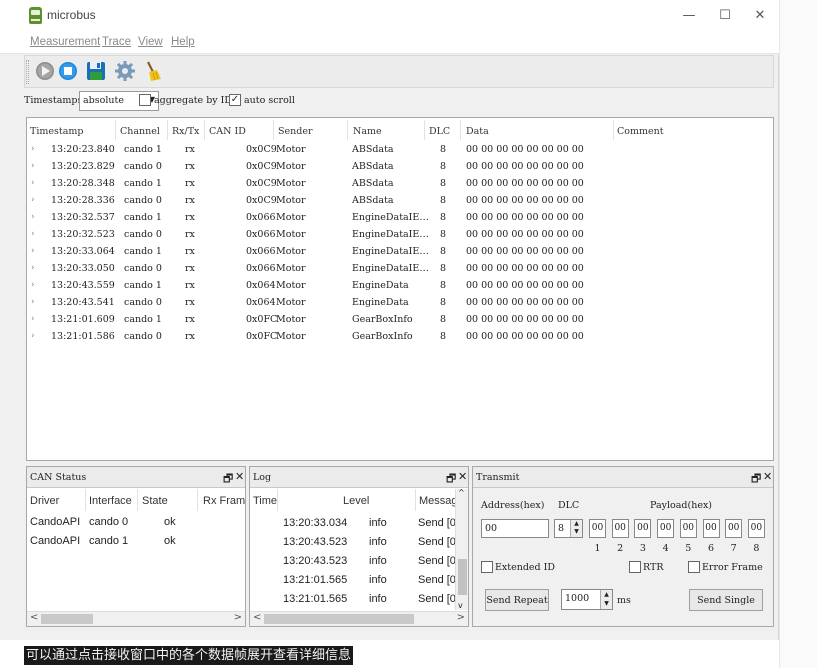 The height and width of the screenshot is (668, 817). Describe the element at coordinates (35, 15) in the screenshot. I see `bus-icon` at that location.